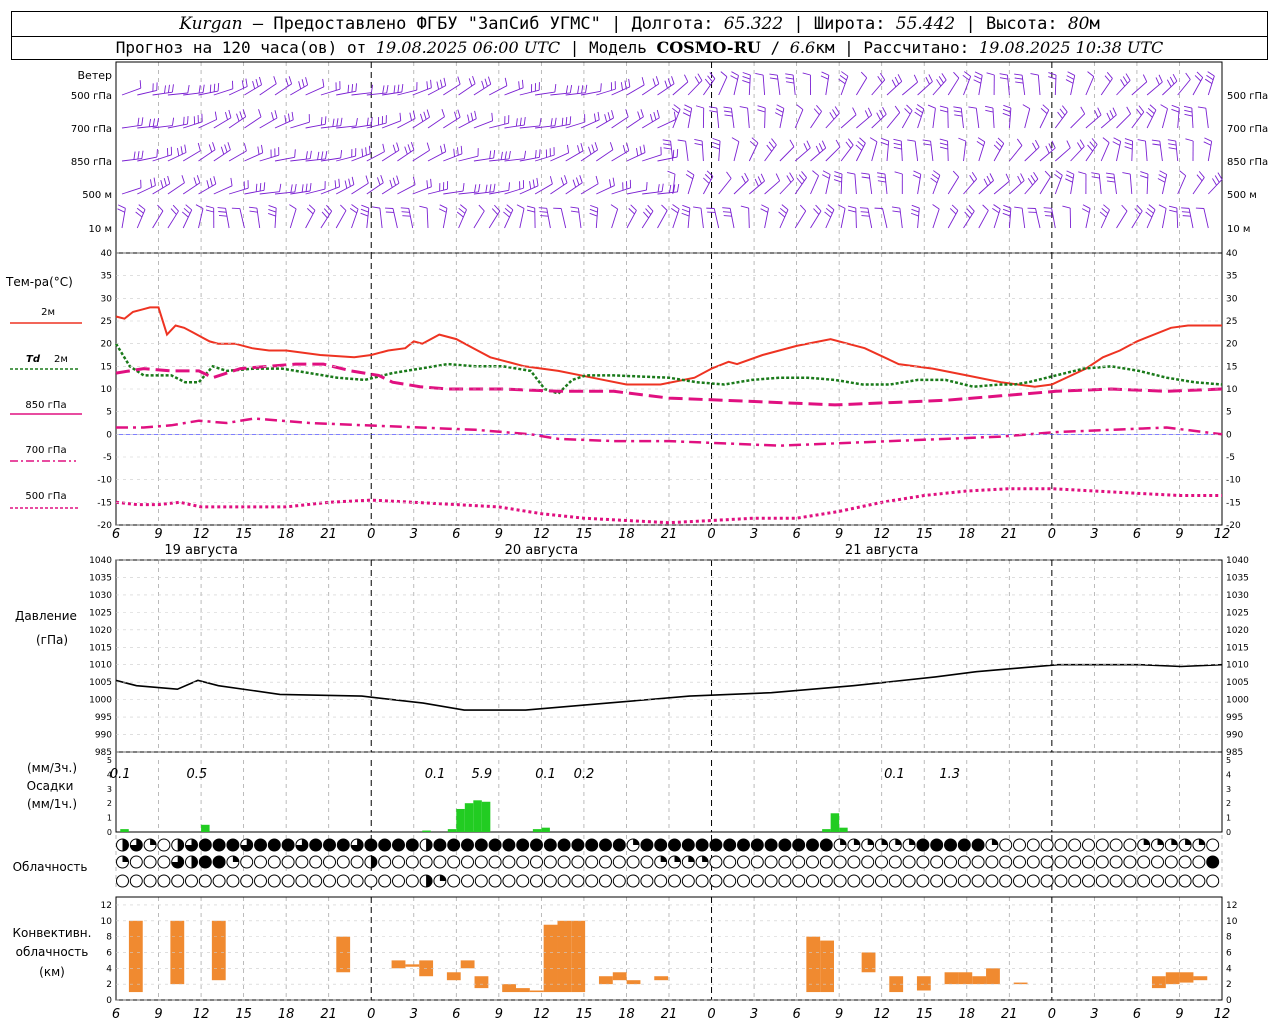 This screenshot has width=1280, height=1024. What do you see at coordinates (1237, 561) in the screenshot?
I see `pressure-tick-right: 1040` at bounding box center [1237, 561].